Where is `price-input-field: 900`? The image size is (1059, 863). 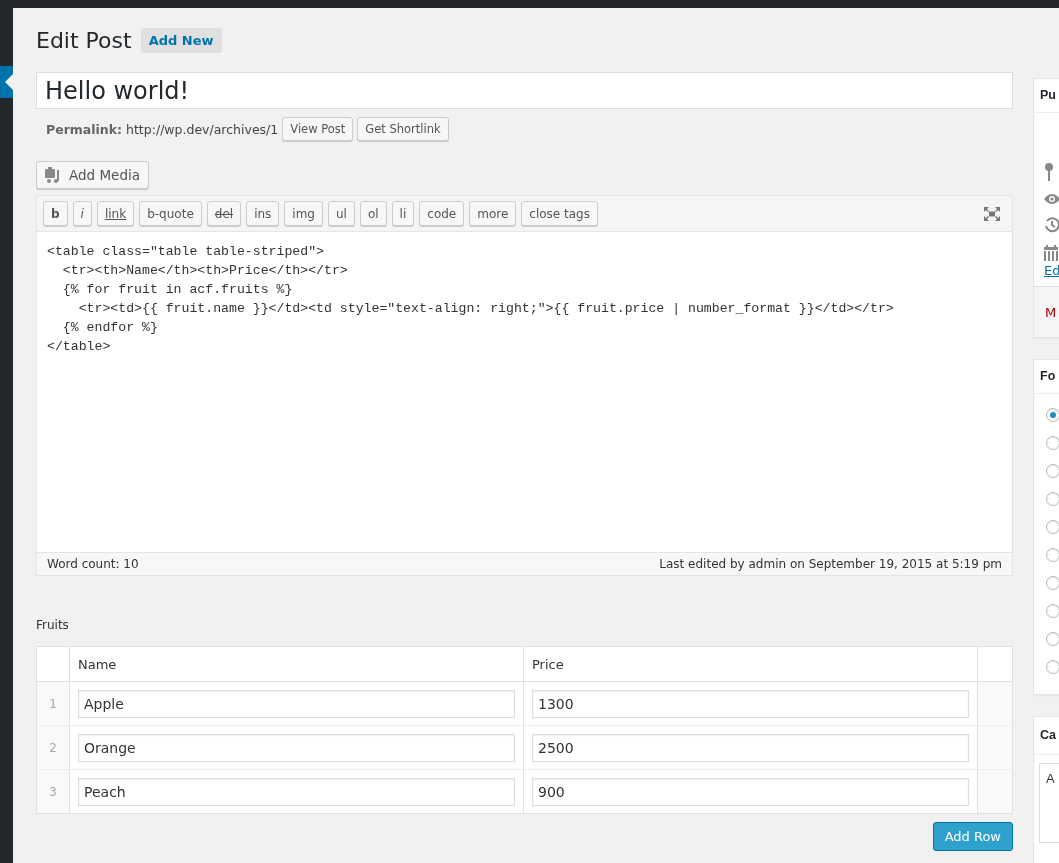 price-input-field: 900 is located at coordinates (750, 791).